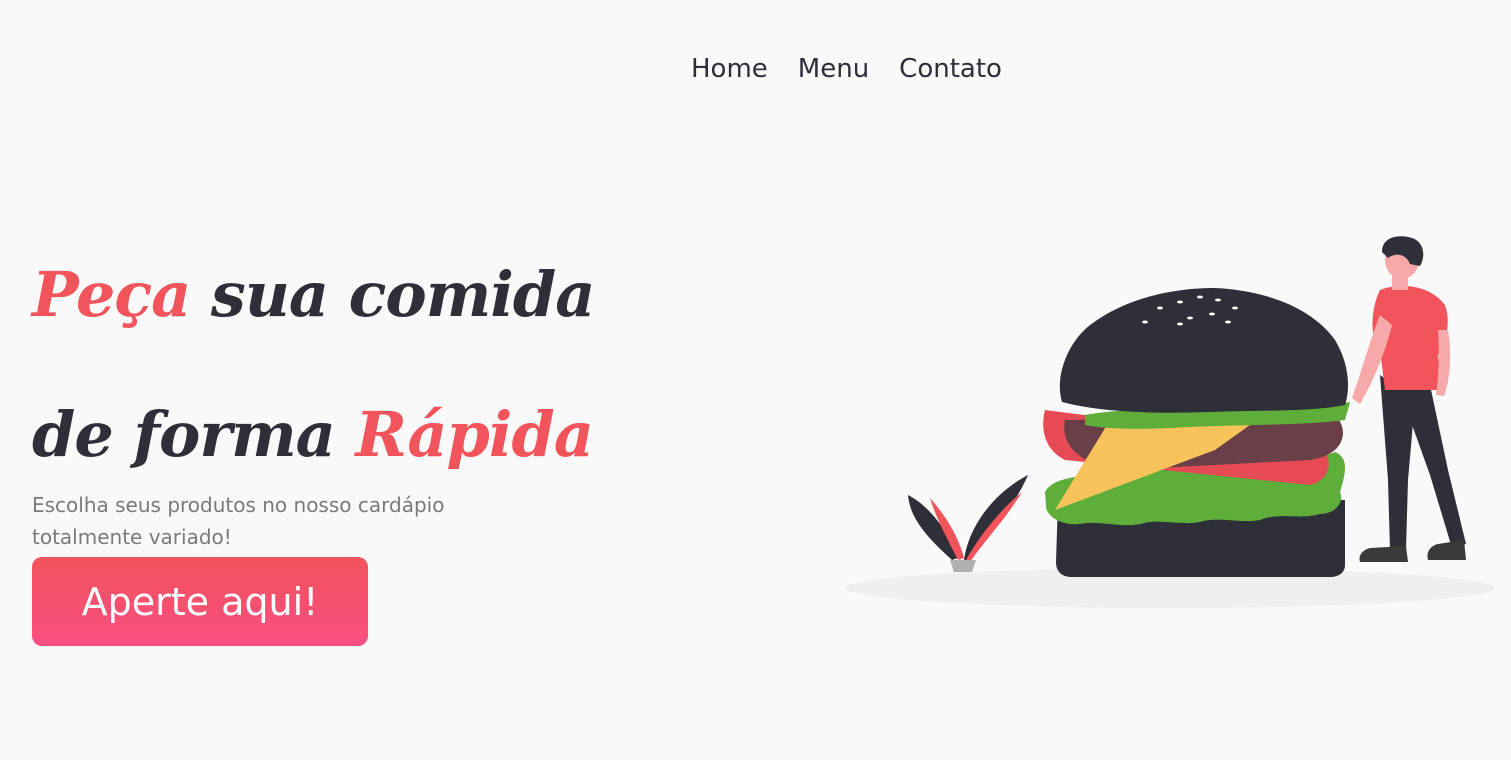 The height and width of the screenshot is (760, 1511). I want to click on hero-title-rest-1: sua comida, so click(393, 294).